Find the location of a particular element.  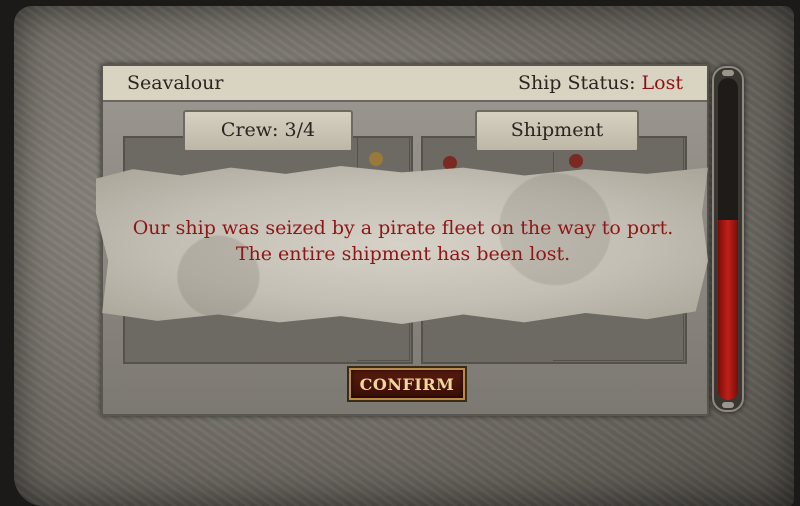

tab-shipment: Shipment is located at coordinates (557, 131).